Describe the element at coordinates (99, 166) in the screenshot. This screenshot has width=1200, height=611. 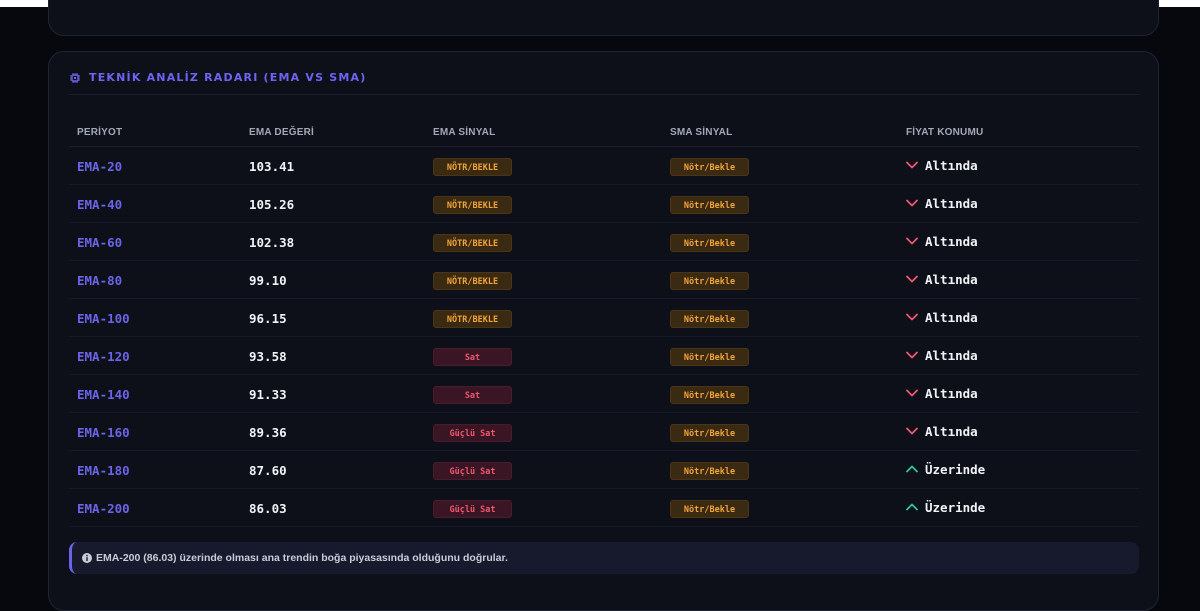
I see `period-label: EMA-20` at that location.